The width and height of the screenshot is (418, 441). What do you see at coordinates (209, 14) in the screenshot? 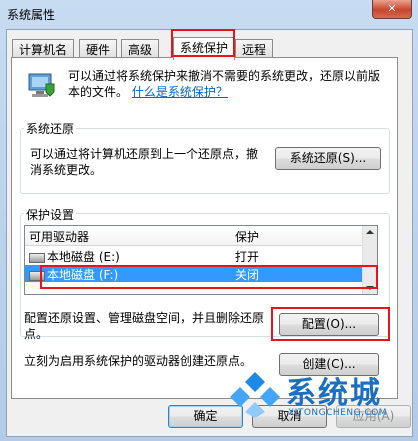
I see `title-bar: 系统属性 ✕` at bounding box center [209, 14].